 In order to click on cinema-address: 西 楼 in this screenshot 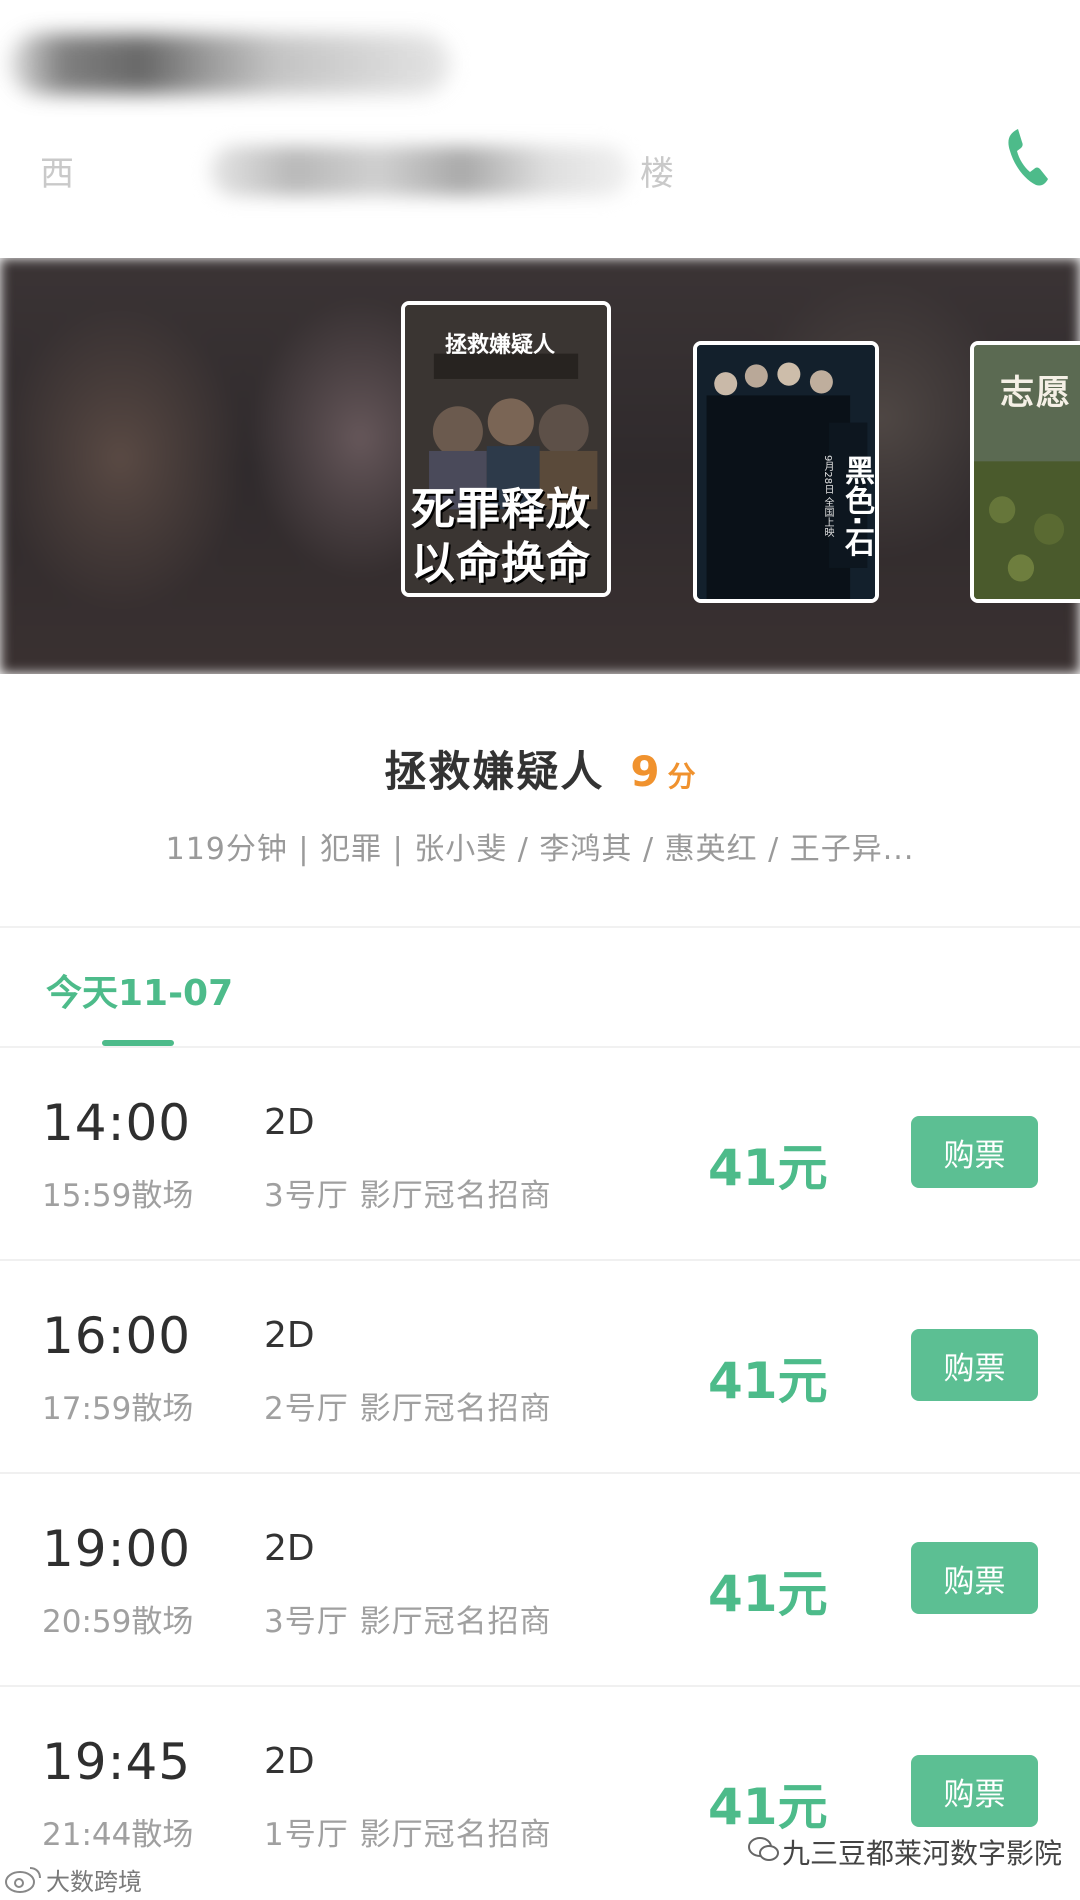, I will do `click(357, 168)`.